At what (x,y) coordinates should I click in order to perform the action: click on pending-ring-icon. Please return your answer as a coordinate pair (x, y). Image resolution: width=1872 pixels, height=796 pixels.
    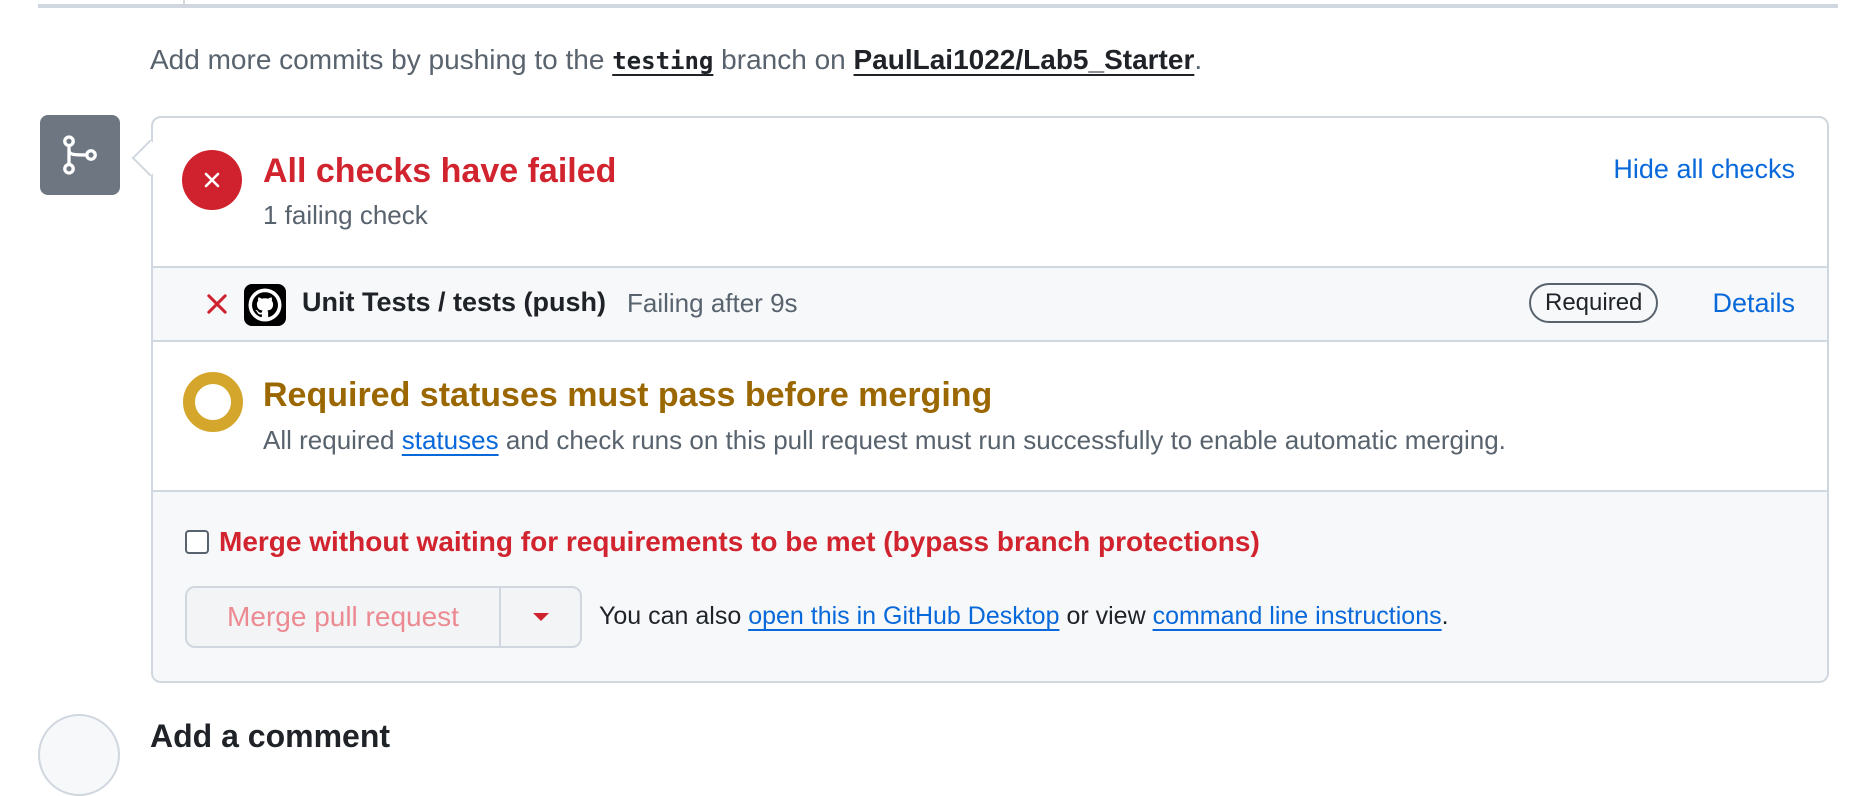
    Looking at the image, I should click on (213, 402).